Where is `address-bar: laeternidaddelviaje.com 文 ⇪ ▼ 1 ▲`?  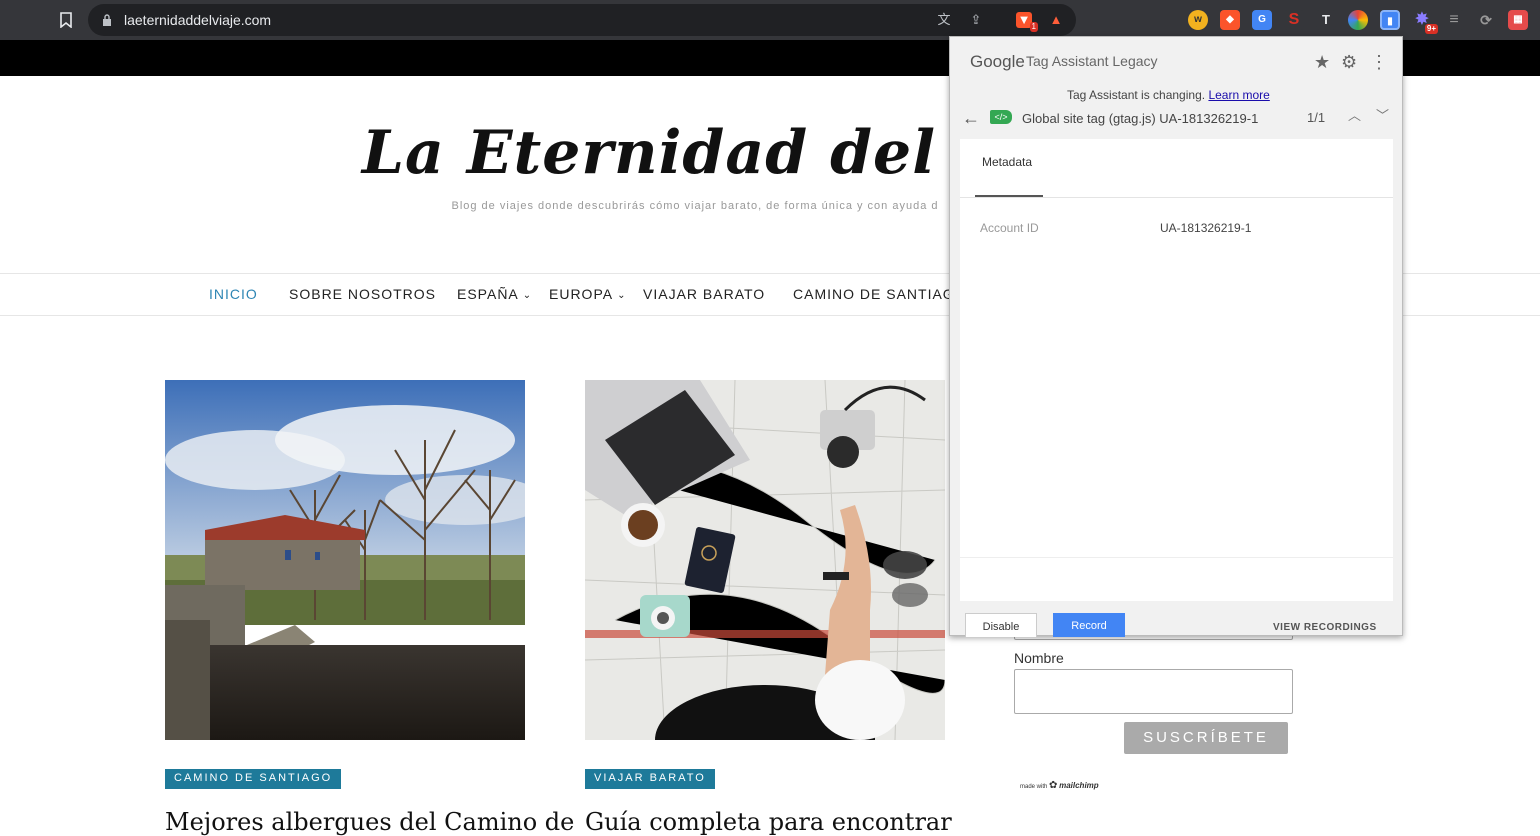 address-bar: laeternidaddelviaje.com 文 ⇪ ▼ 1 ▲ is located at coordinates (582, 20).